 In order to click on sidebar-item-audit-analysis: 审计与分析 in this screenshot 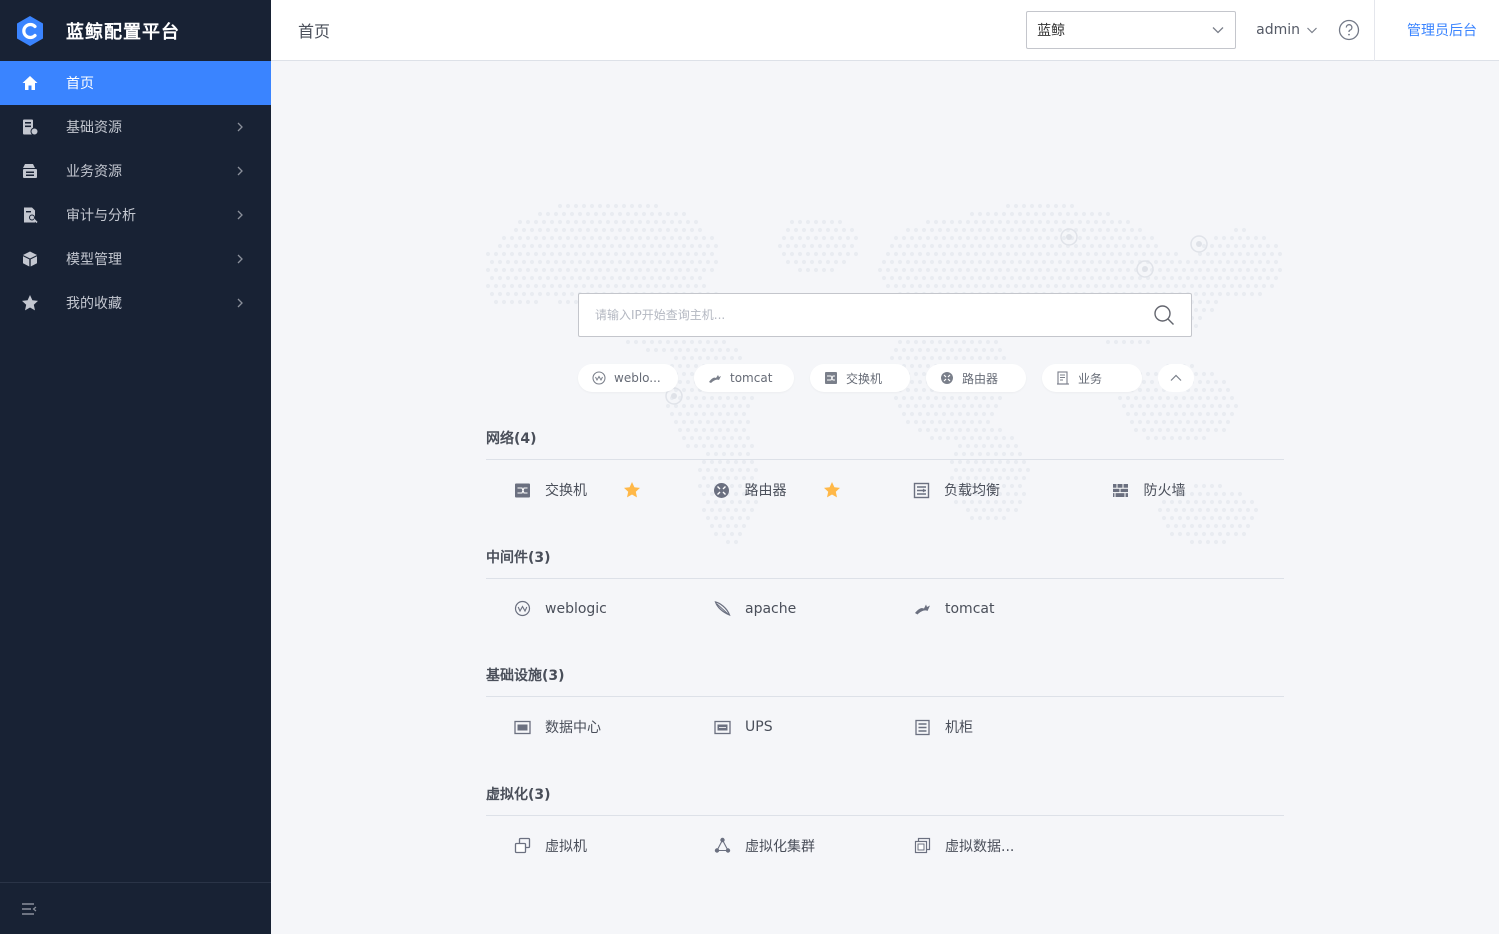, I will do `click(135, 215)`.